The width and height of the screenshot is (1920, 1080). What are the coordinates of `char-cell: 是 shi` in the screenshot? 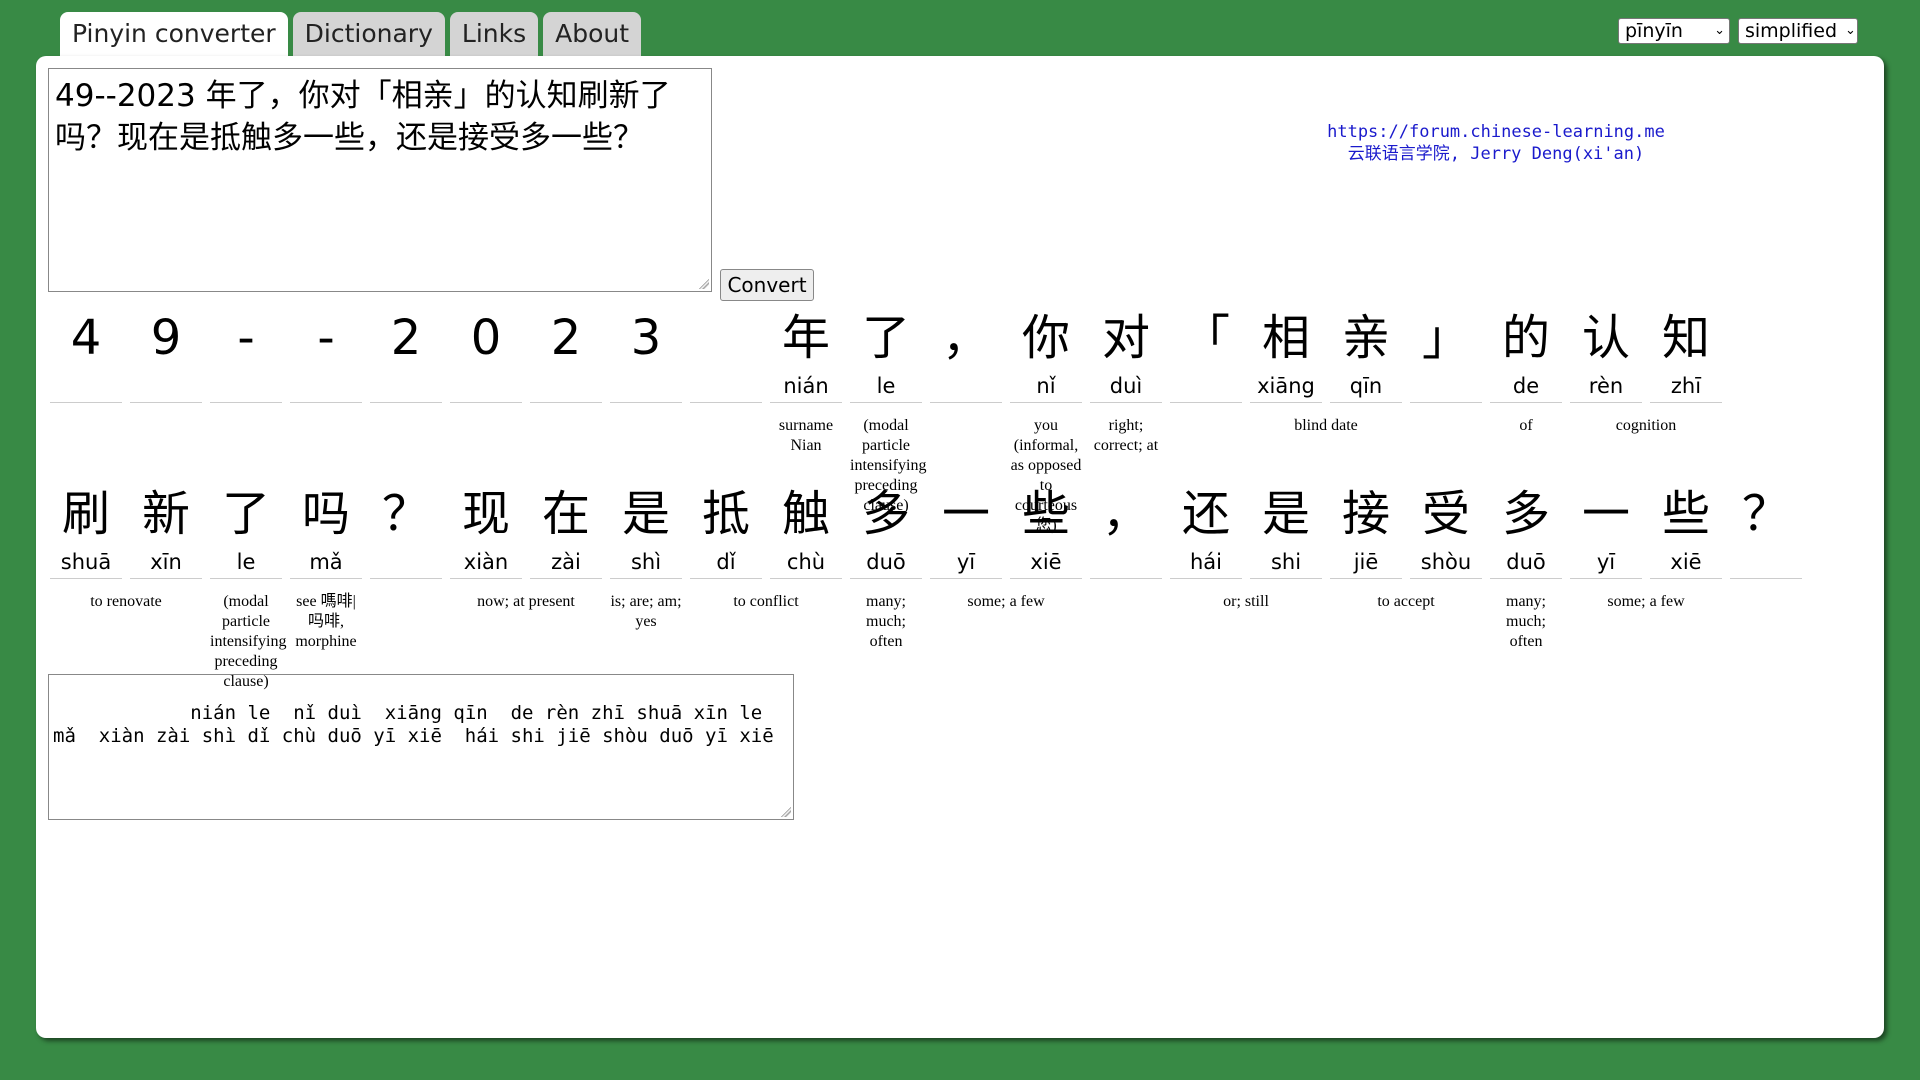 It's located at (1286, 530).